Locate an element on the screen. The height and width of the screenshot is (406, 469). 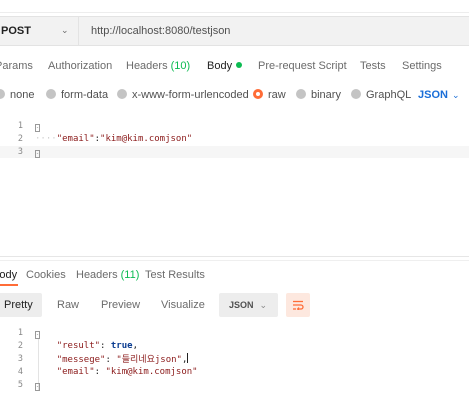
tab-body: Body is located at coordinates (225, 66).